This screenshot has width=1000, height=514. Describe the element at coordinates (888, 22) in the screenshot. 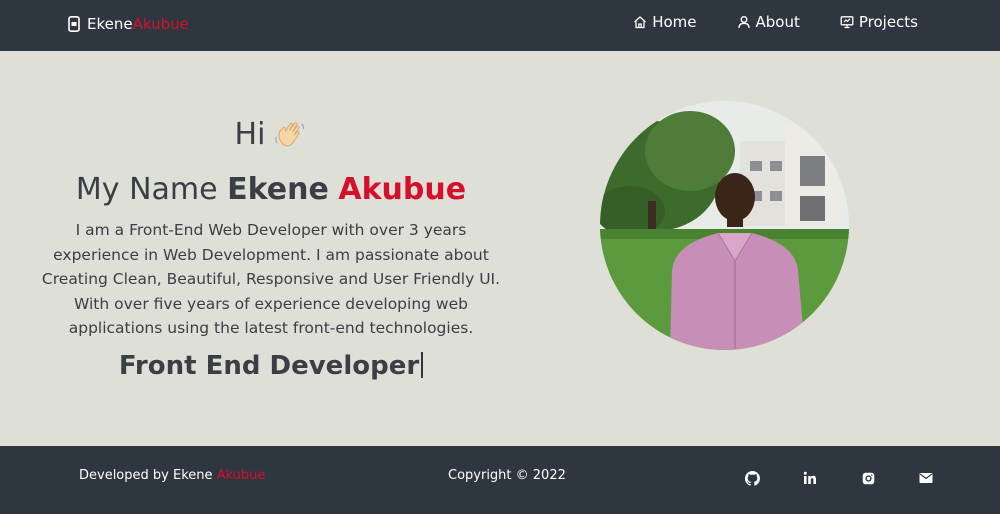

I see `nav-projects-label: Projects` at that location.